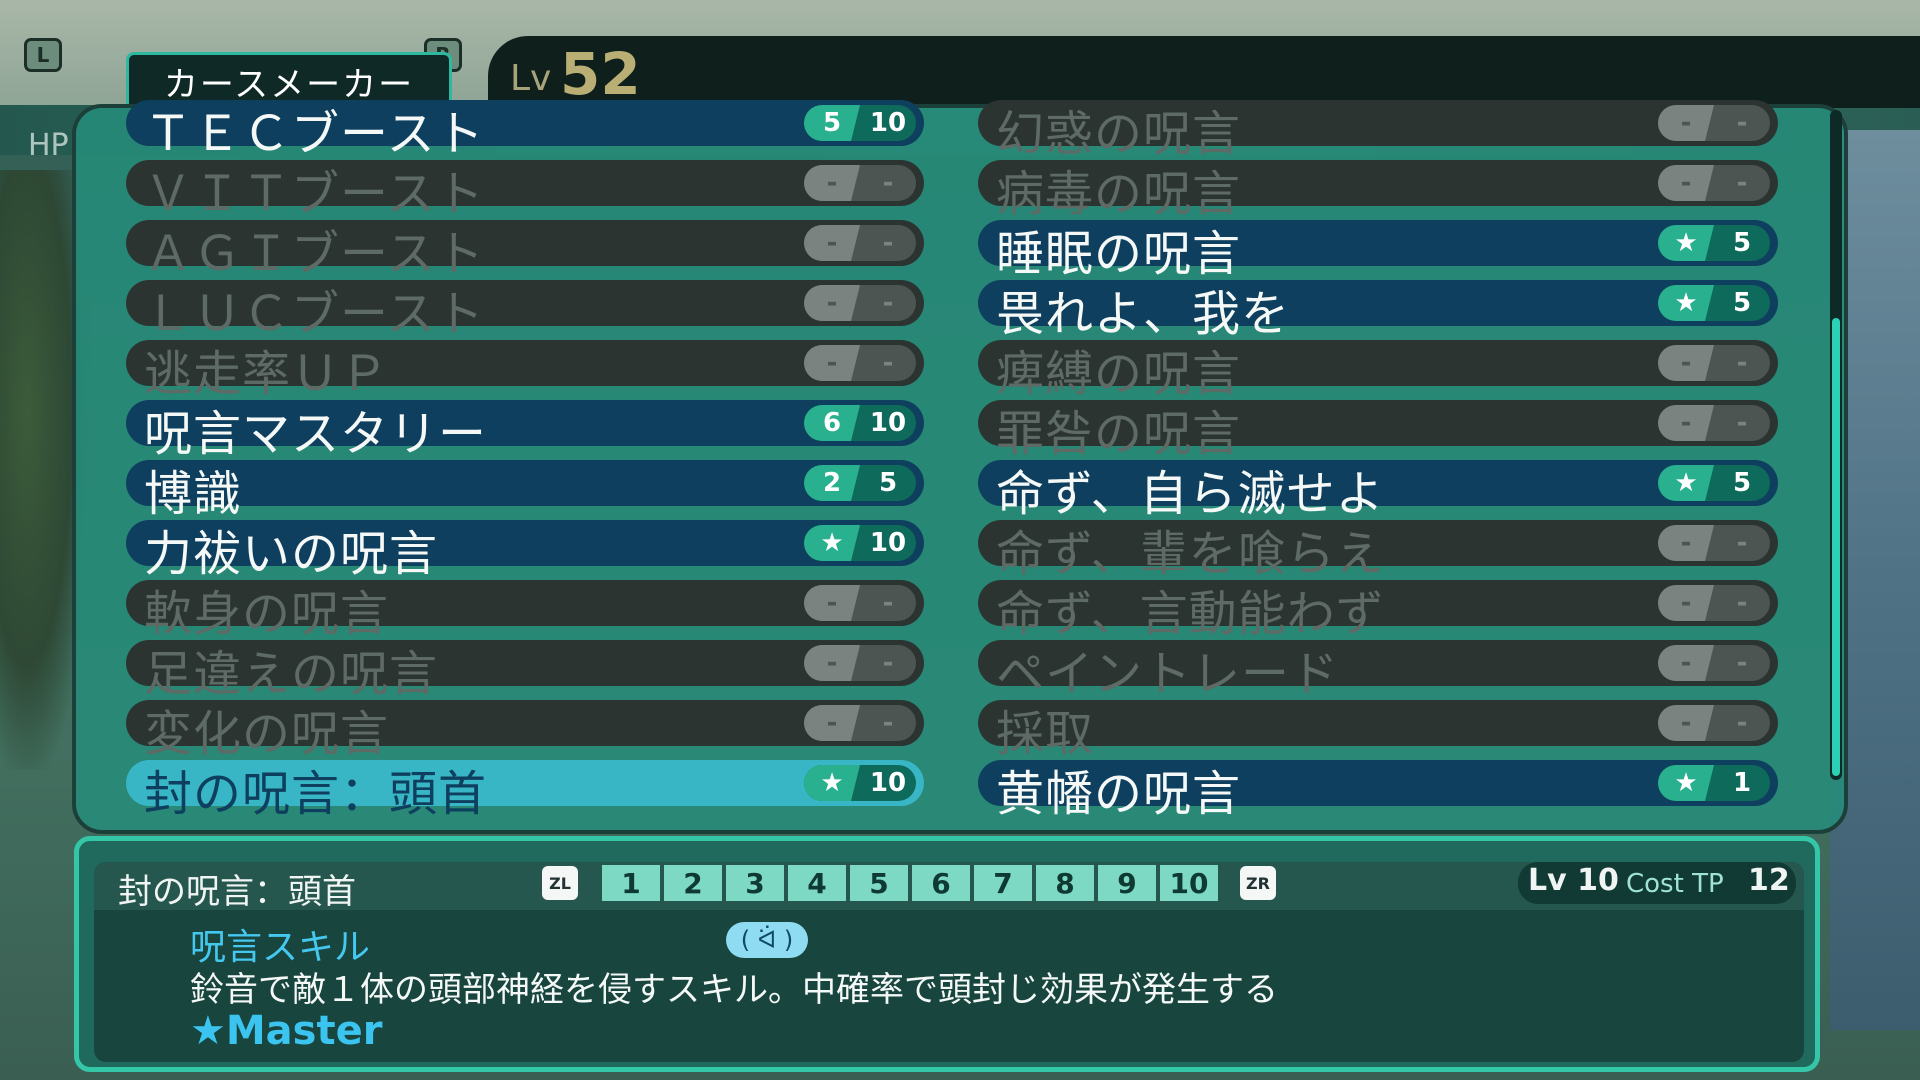 The image size is (1920, 1080). Describe the element at coordinates (1065, 883) in the screenshot. I see `level-box-8: 8` at that location.